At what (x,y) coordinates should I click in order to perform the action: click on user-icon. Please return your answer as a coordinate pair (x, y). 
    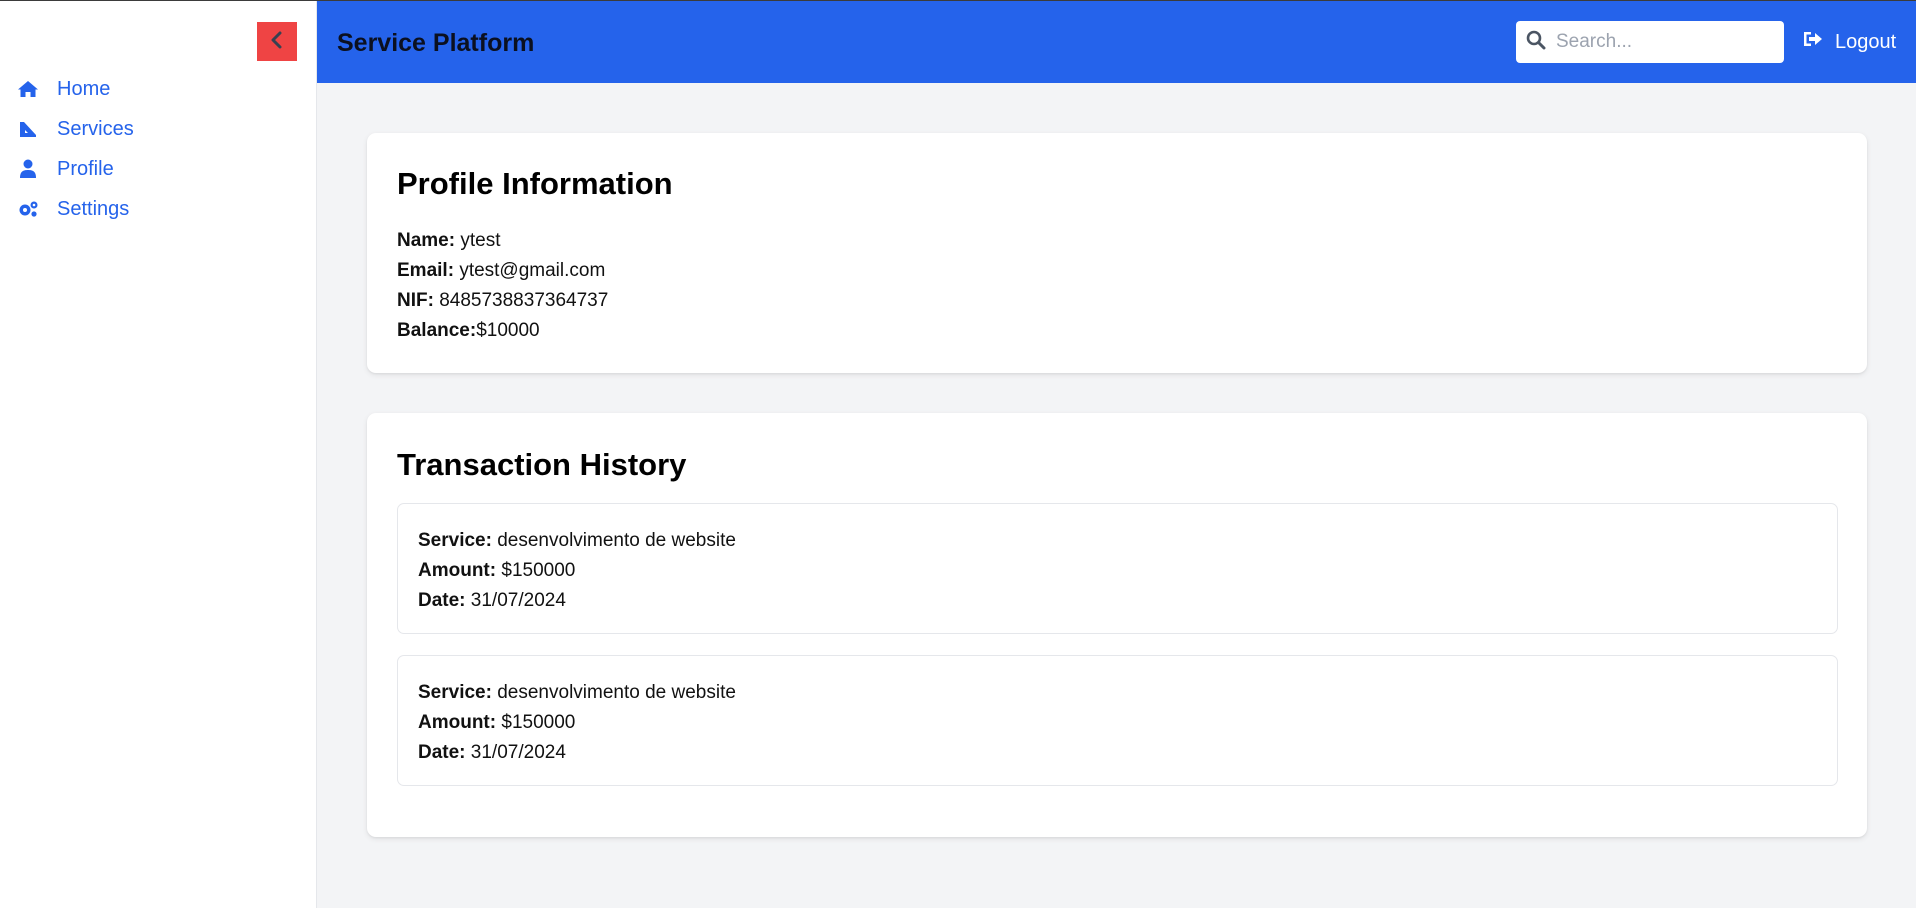
    Looking at the image, I should click on (28, 169).